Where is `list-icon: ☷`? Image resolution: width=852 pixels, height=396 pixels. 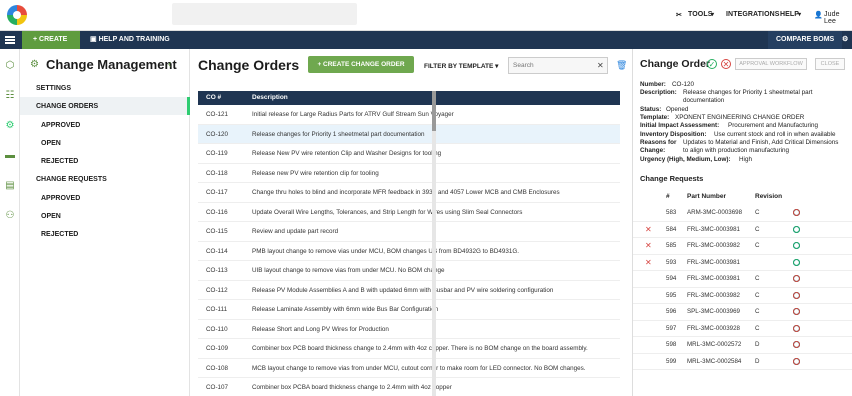 list-icon: ☷ is located at coordinates (10, 96).